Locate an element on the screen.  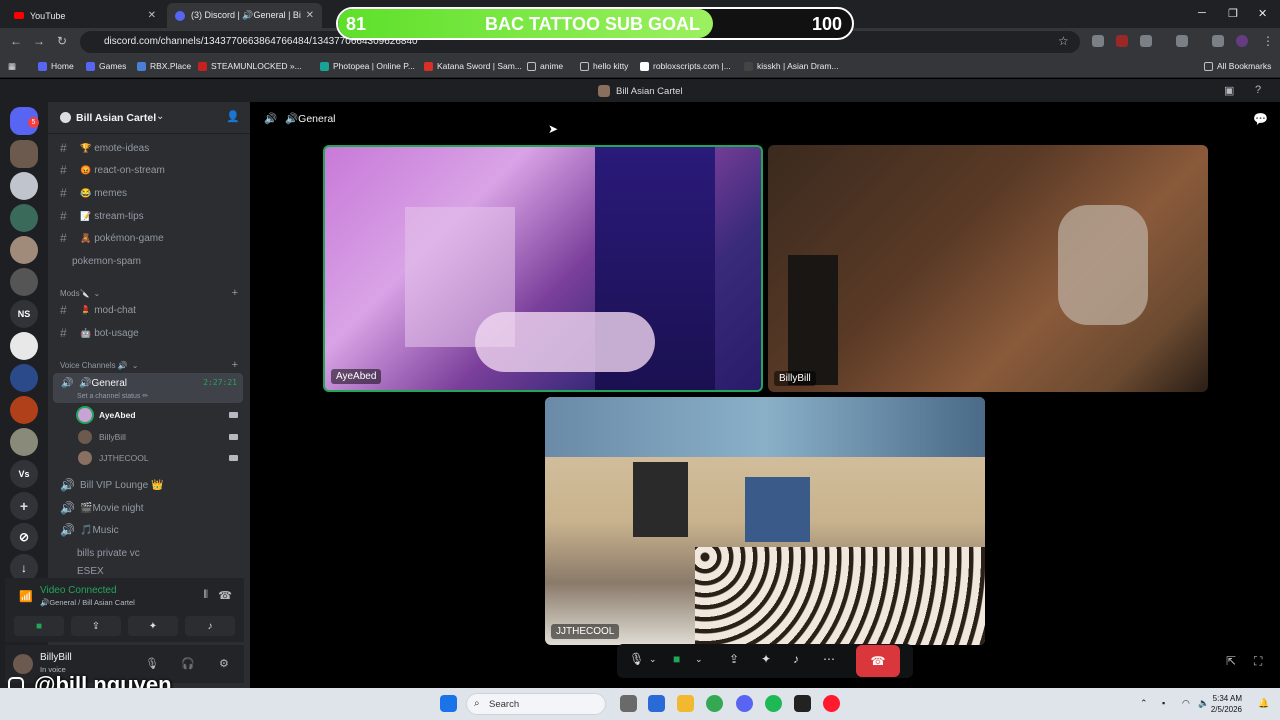
signal-icon: 📶 is located at coordinates (26, 596).